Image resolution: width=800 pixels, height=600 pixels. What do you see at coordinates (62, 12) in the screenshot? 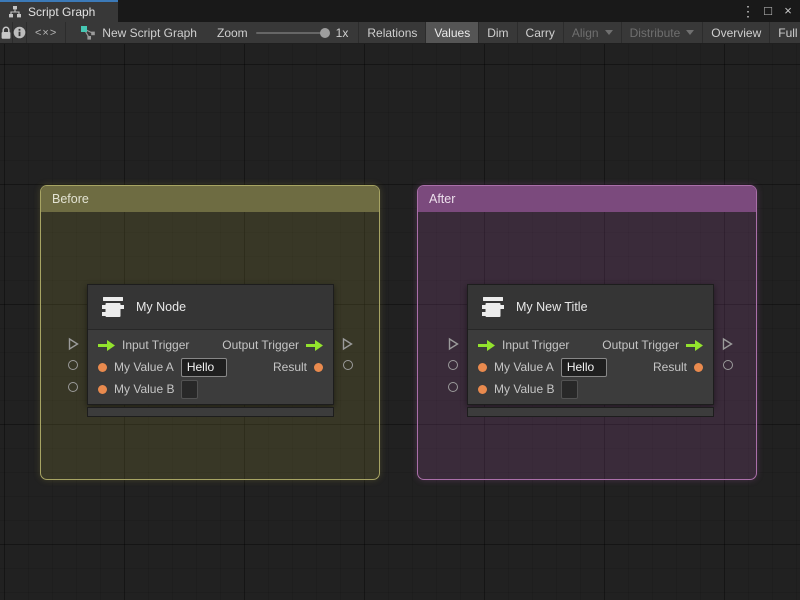
I see `tab-title: Script Graph` at bounding box center [62, 12].